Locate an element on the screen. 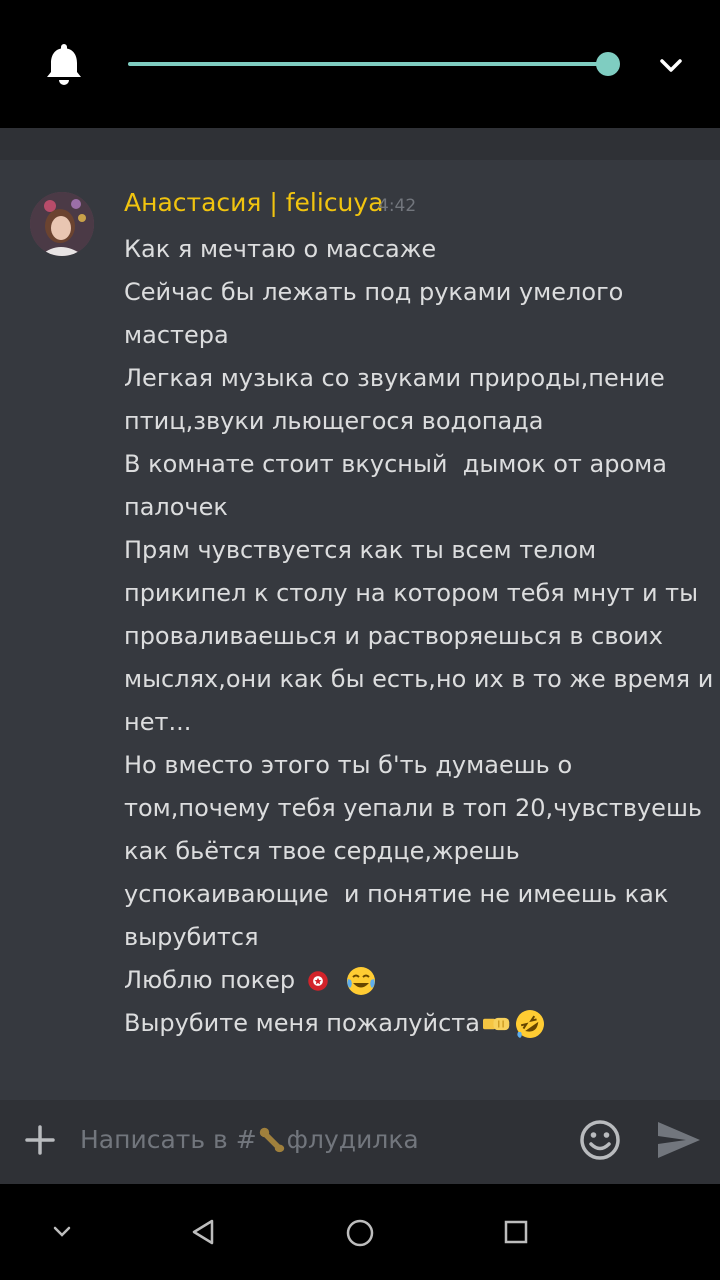 This screenshot has width=720, height=1280. rofl-emoji-icon is located at coordinates (529, 1024).